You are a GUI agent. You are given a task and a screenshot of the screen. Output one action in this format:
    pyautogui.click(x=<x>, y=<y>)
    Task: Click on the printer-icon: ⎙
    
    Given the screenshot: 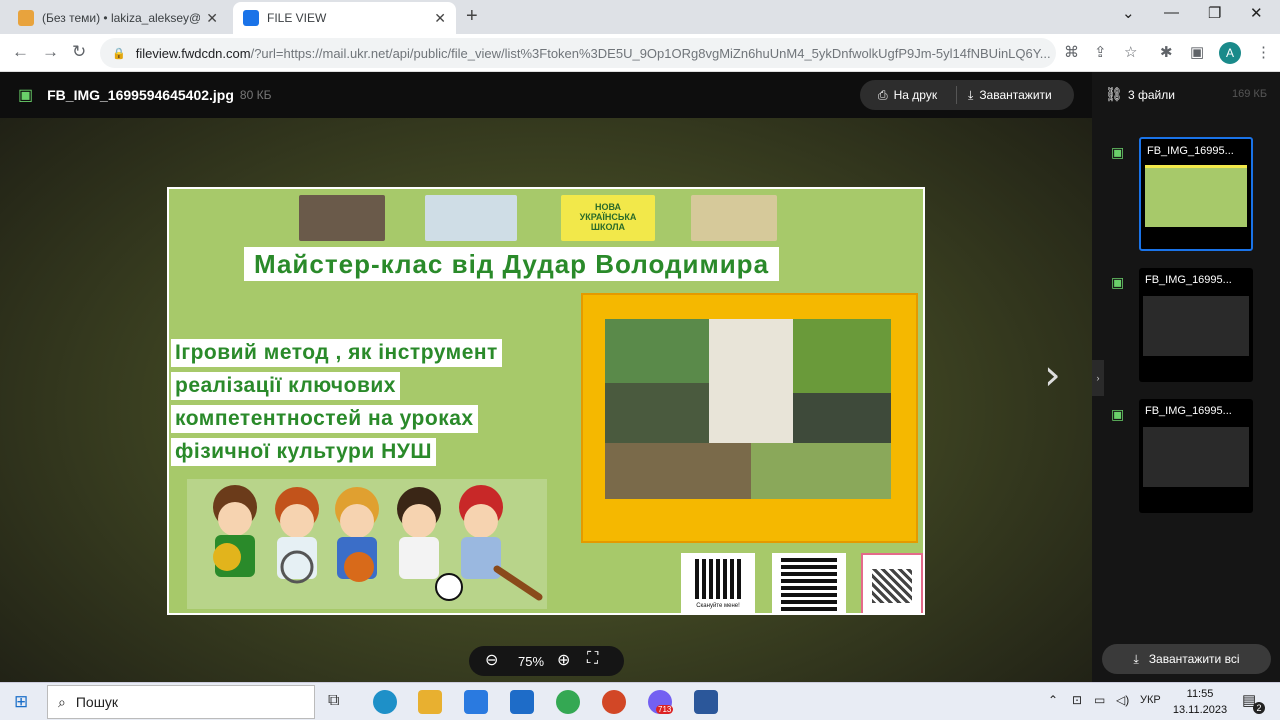 What is the action you would take?
    pyautogui.click(x=883, y=94)
    